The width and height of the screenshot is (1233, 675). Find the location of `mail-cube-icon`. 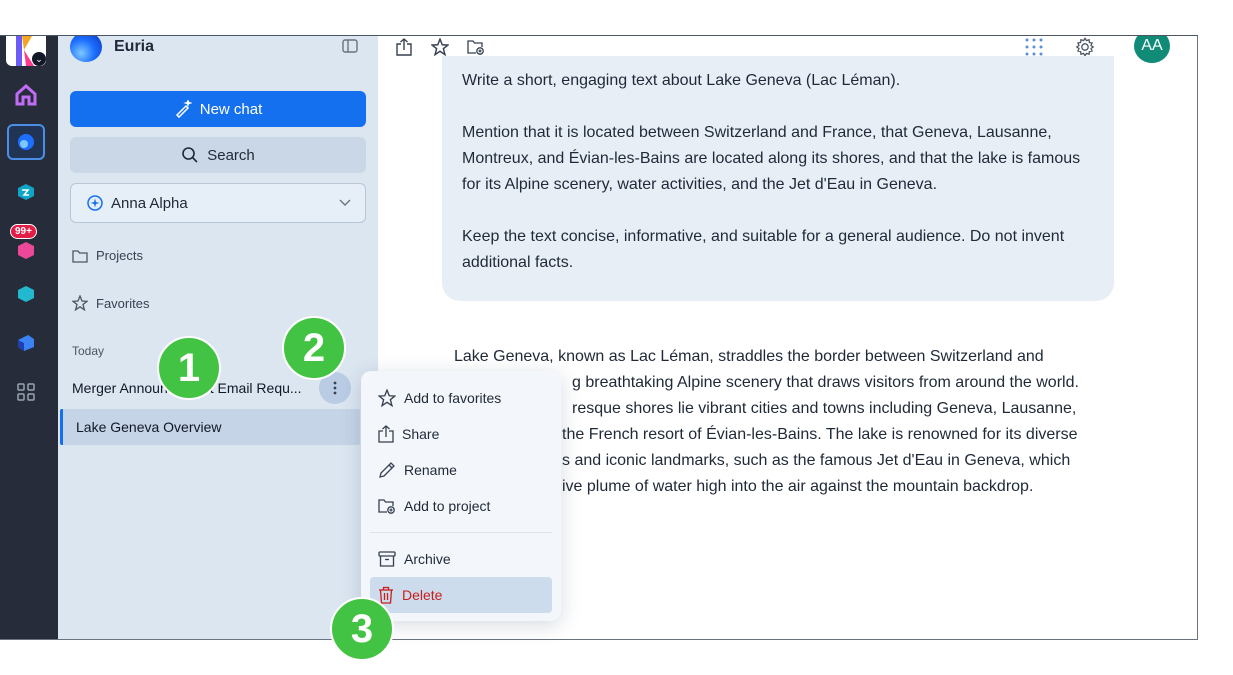

mail-cube-icon is located at coordinates (26, 250).